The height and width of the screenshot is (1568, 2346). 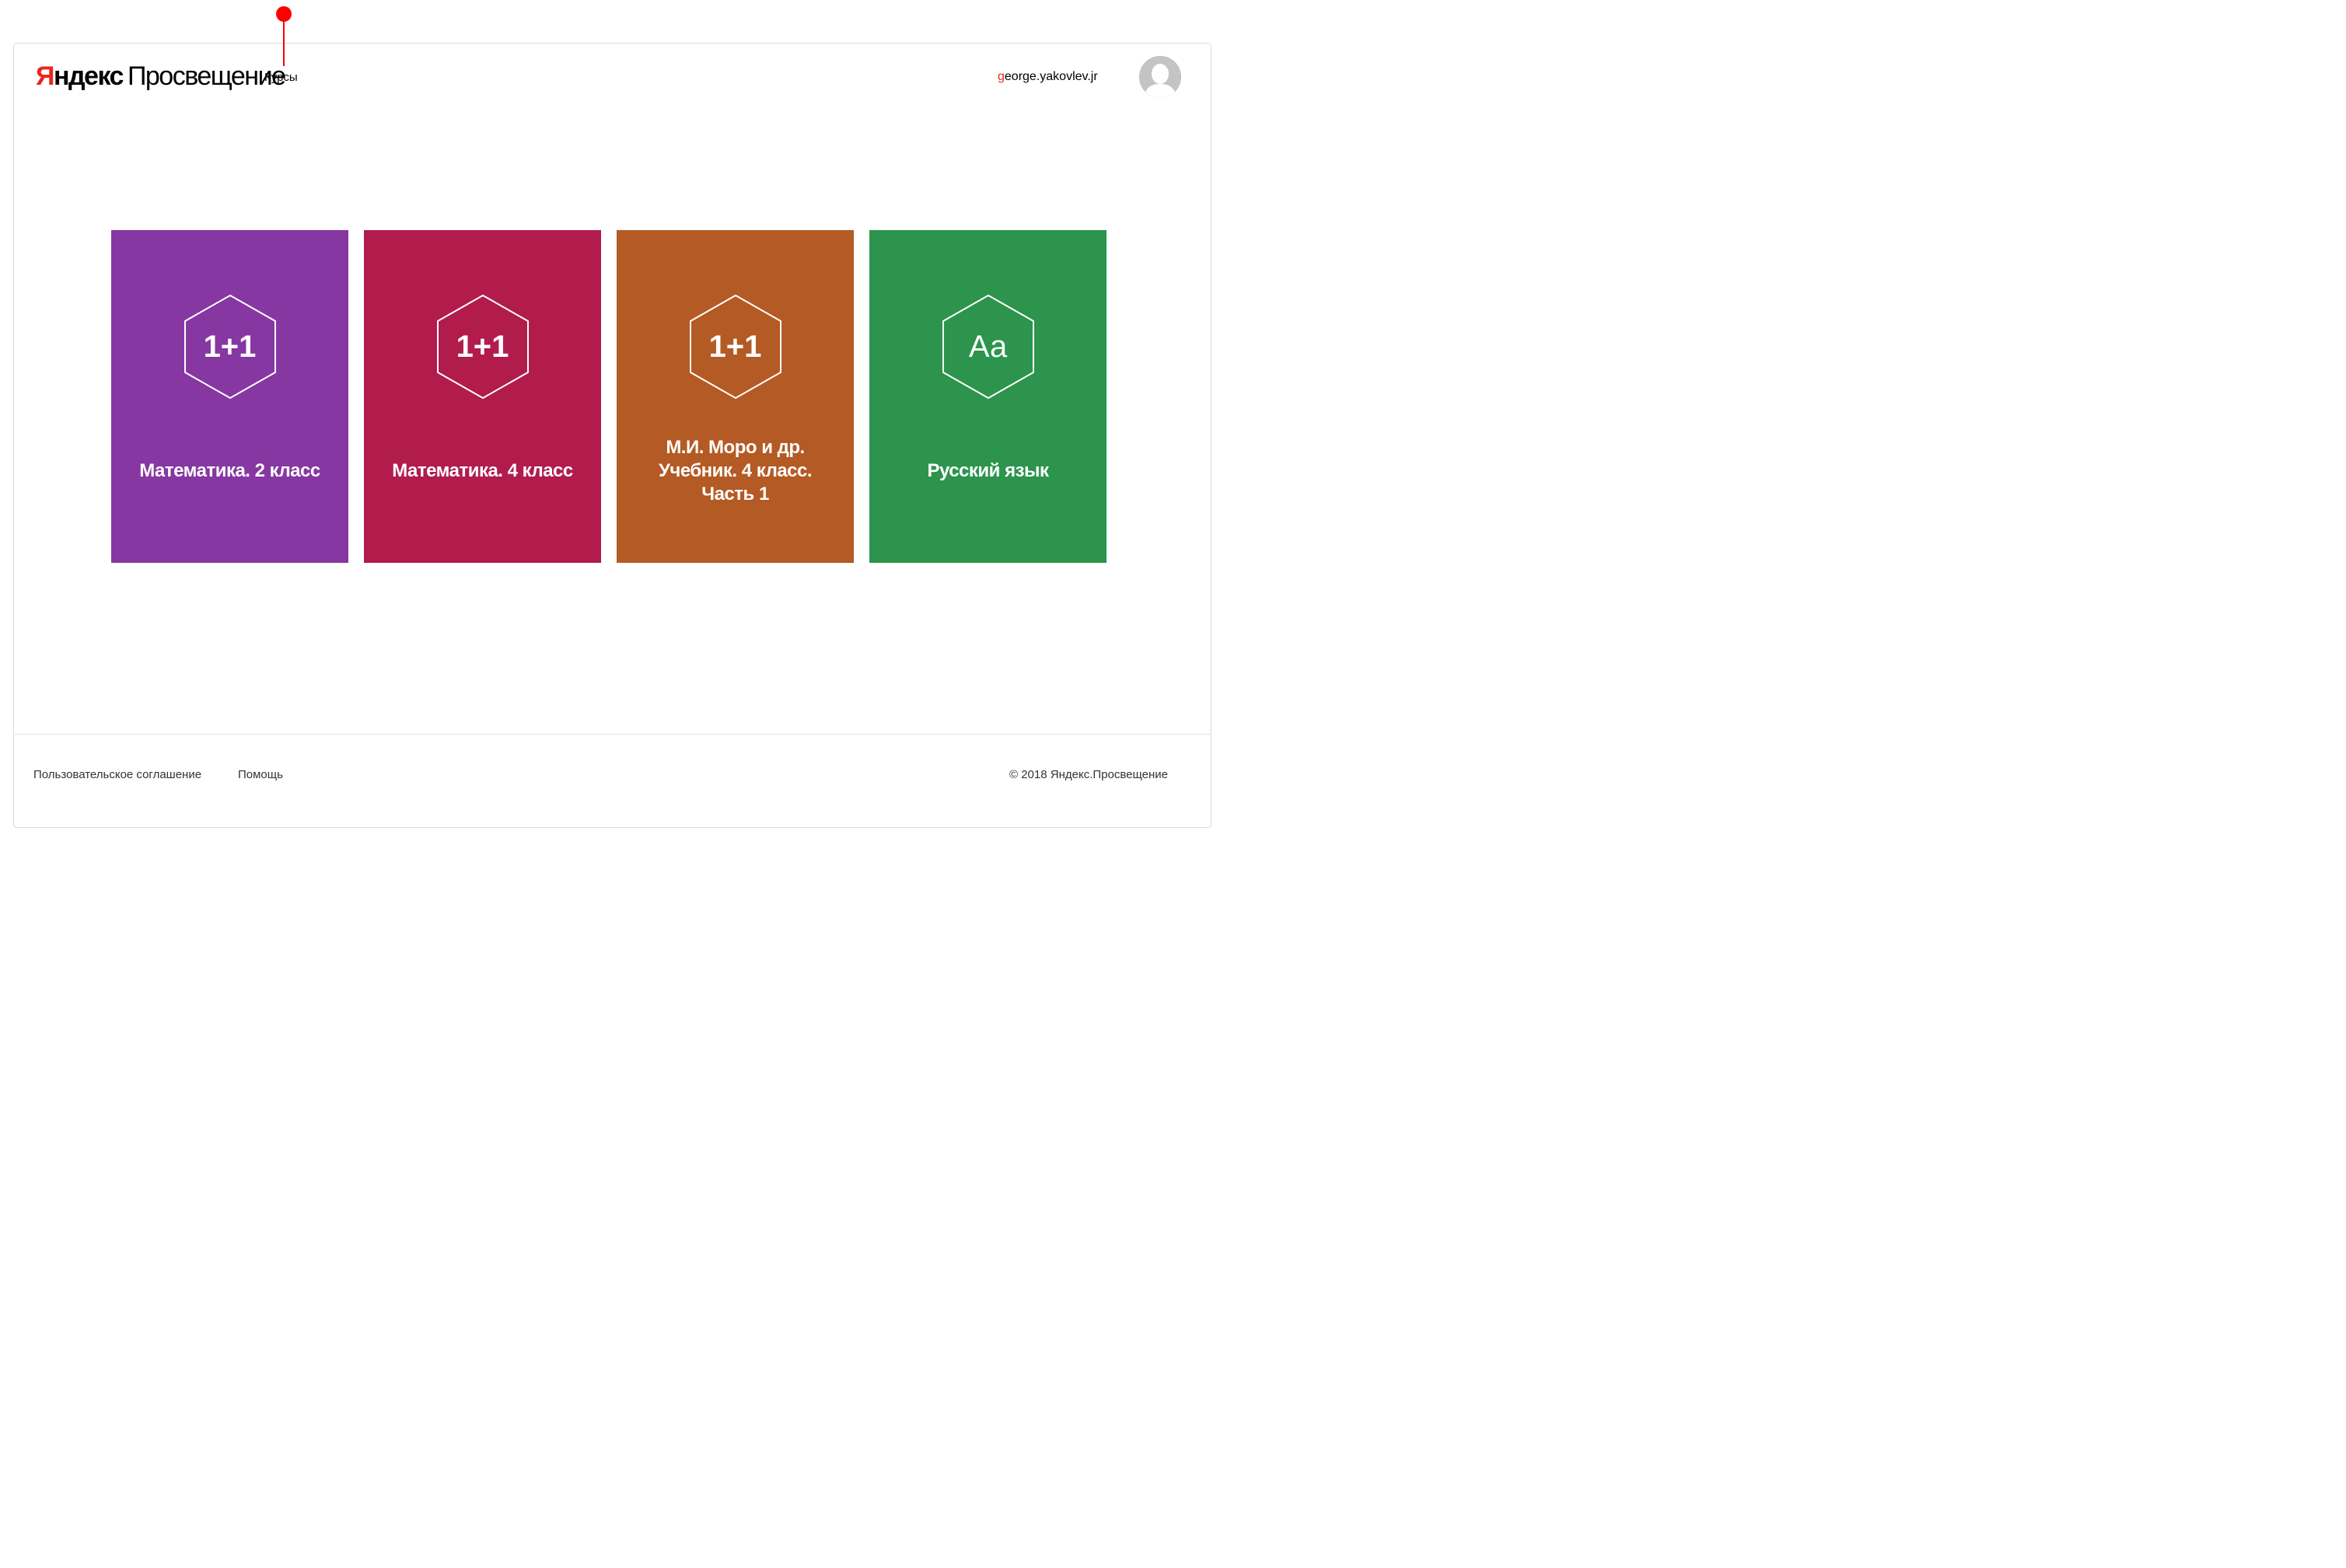 What do you see at coordinates (230, 470) in the screenshot?
I see `course-title: Математика. 2 класс` at bounding box center [230, 470].